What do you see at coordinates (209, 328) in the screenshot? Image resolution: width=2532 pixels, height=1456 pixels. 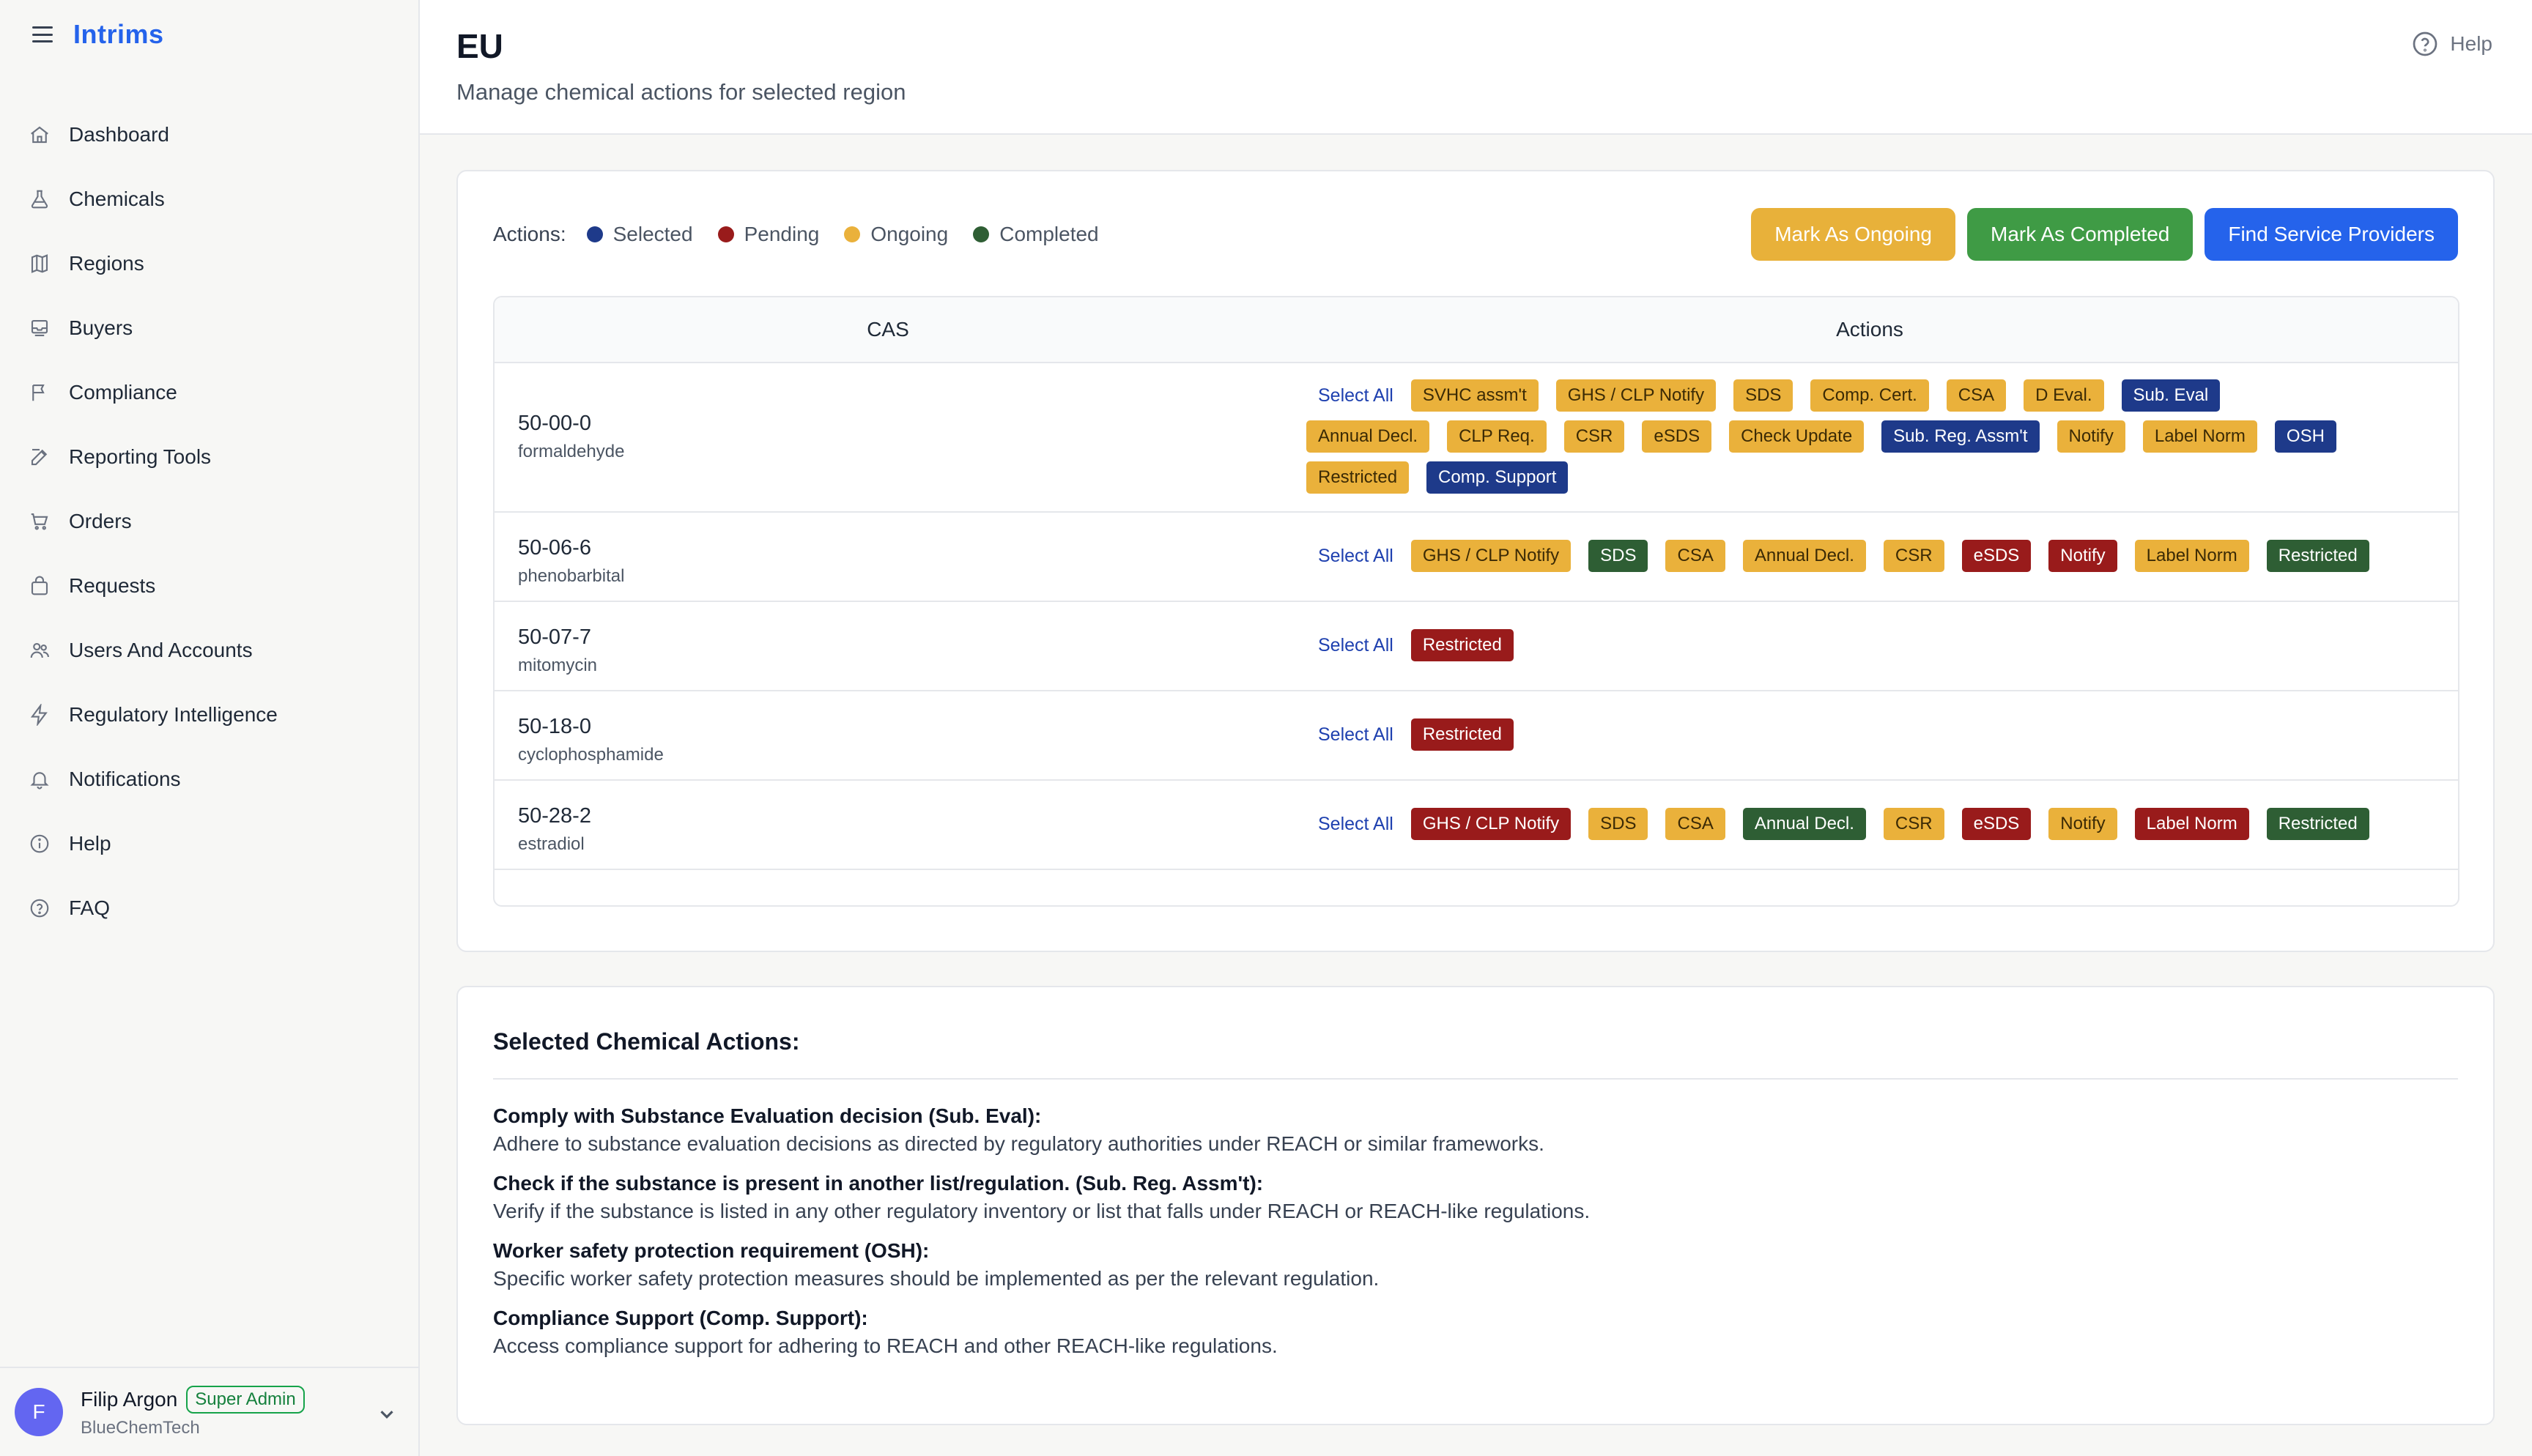 I see `sidebar-item-buyers: Buyers` at bounding box center [209, 328].